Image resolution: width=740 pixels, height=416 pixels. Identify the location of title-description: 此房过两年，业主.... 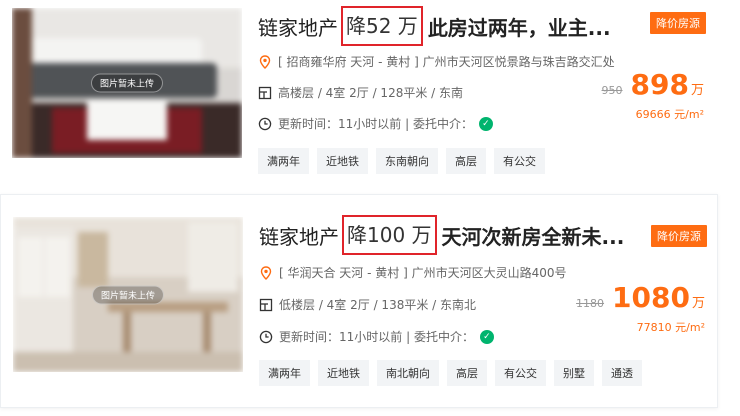
(519, 27).